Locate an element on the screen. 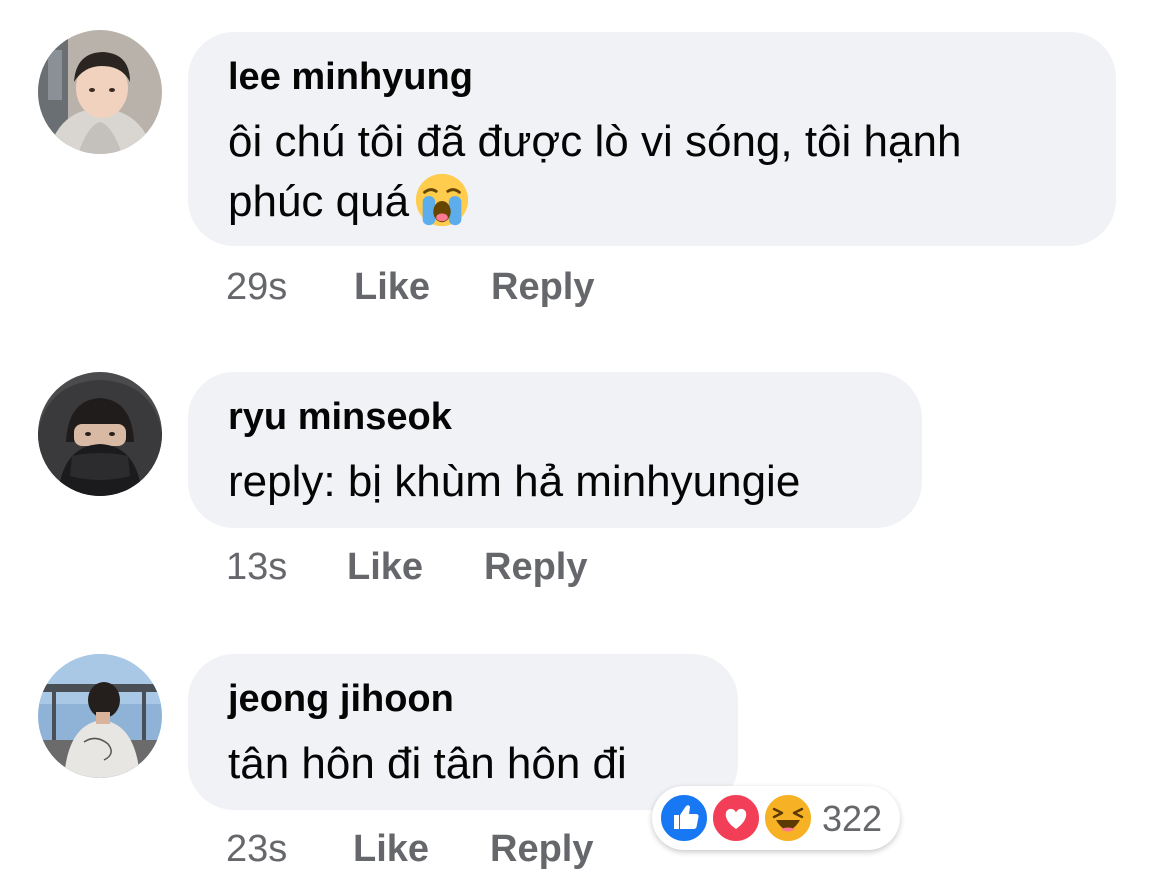 The width and height of the screenshot is (1170, 880). avatar-jeong-jihoon is located at coordinates (100, 716).